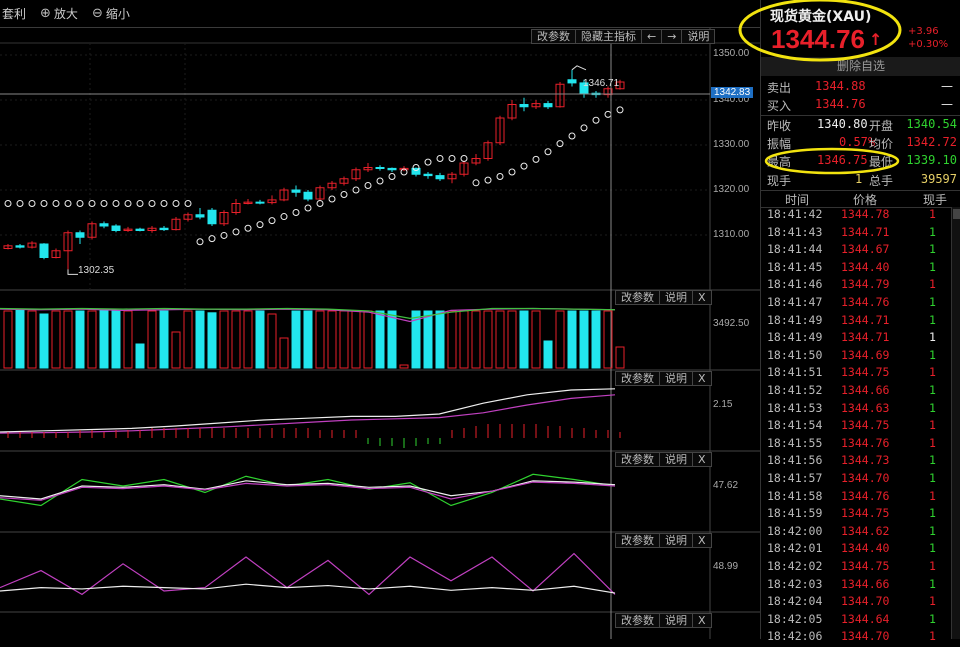 The width and height of the screenshot is (960, 647). I want to click on tick-price: 1344.73, so click(865, 460).